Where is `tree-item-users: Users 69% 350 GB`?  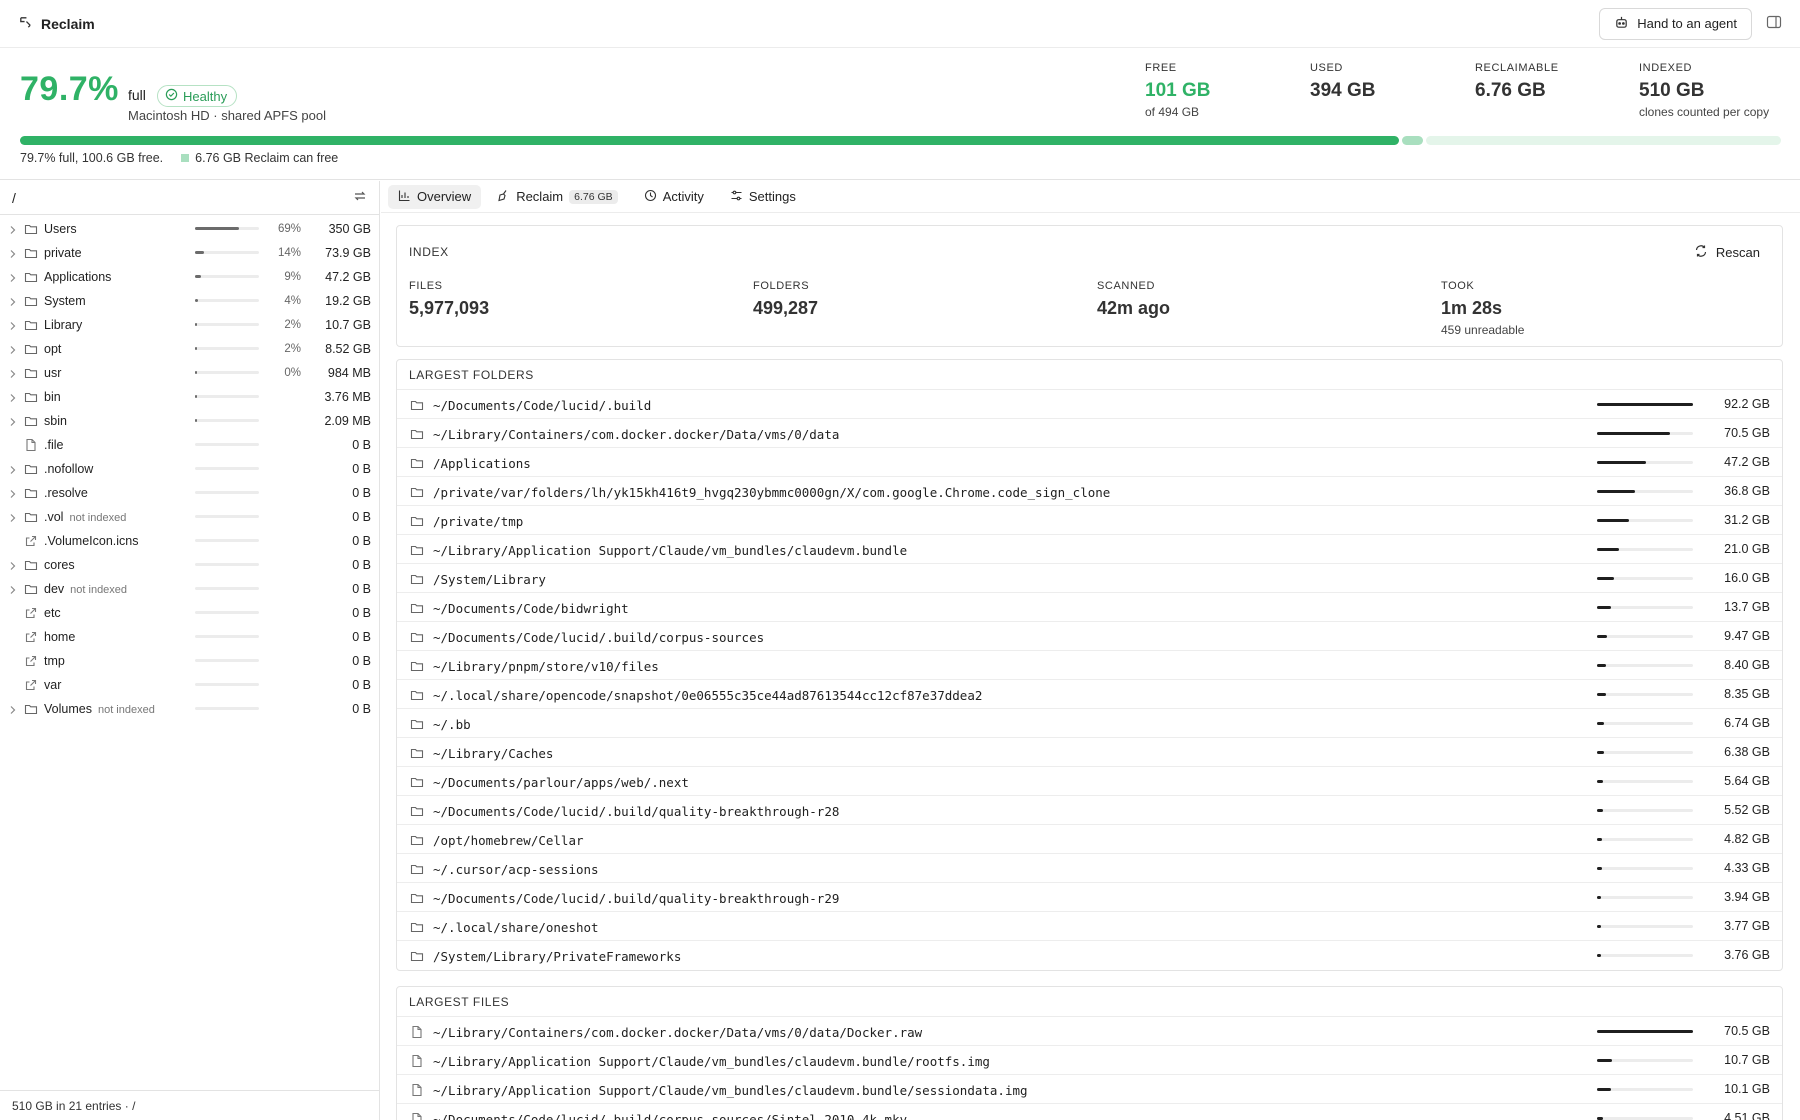 tree-item-users: Users 69% 350 GB is located at coordinates (189, 229).